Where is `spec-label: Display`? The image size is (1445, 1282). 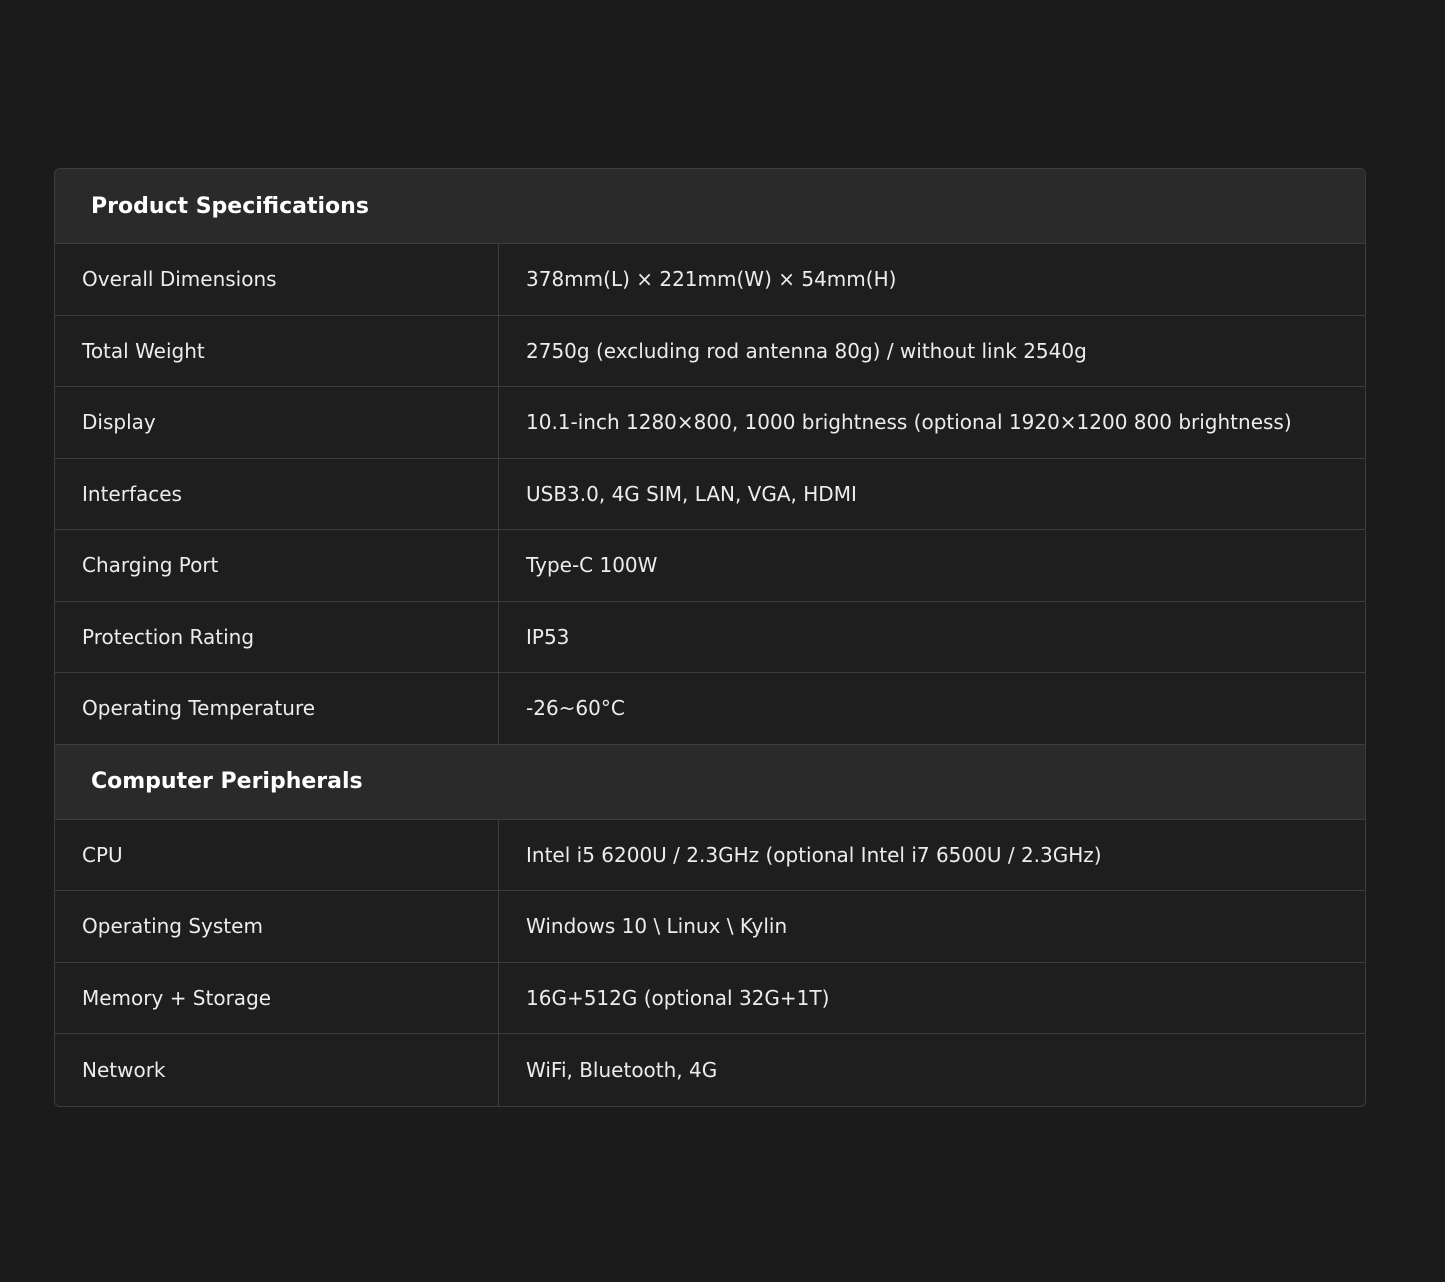
spec-label: Display is located at coordinates (277, 422).